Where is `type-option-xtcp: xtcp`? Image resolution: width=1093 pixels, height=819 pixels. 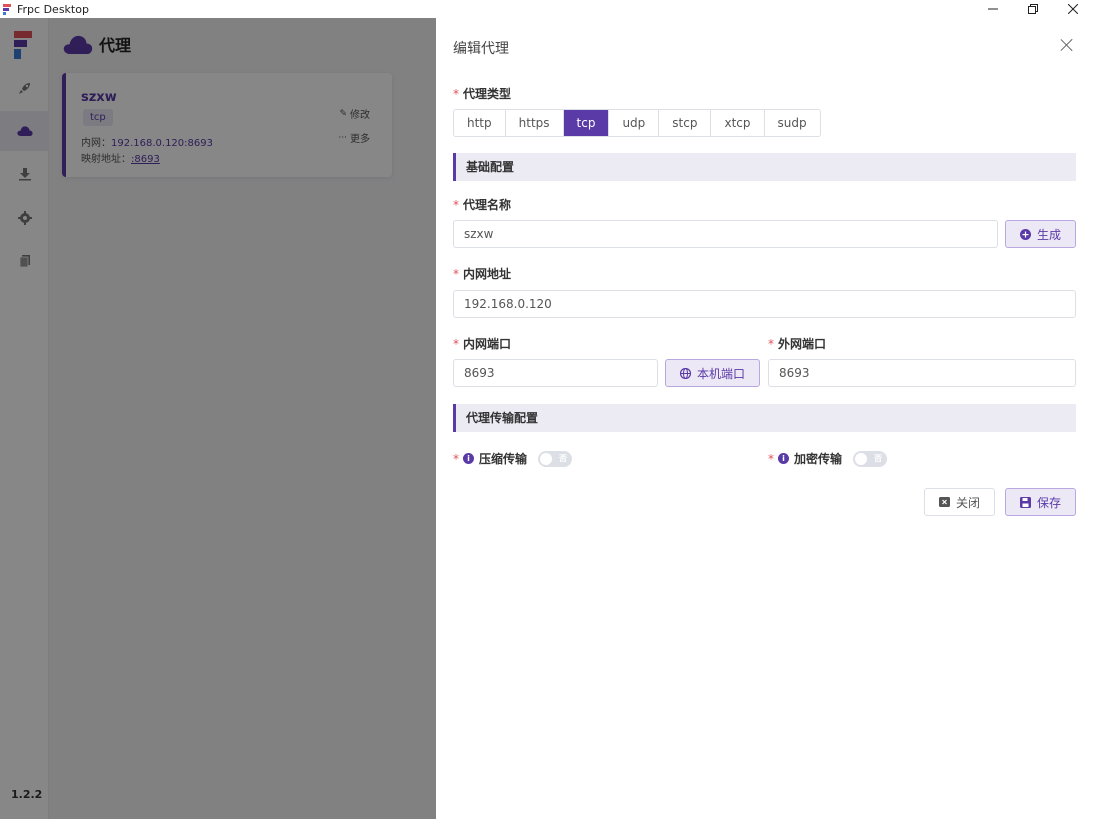 type-option-xtcp: xtcp is located at coordinates (738, 123).